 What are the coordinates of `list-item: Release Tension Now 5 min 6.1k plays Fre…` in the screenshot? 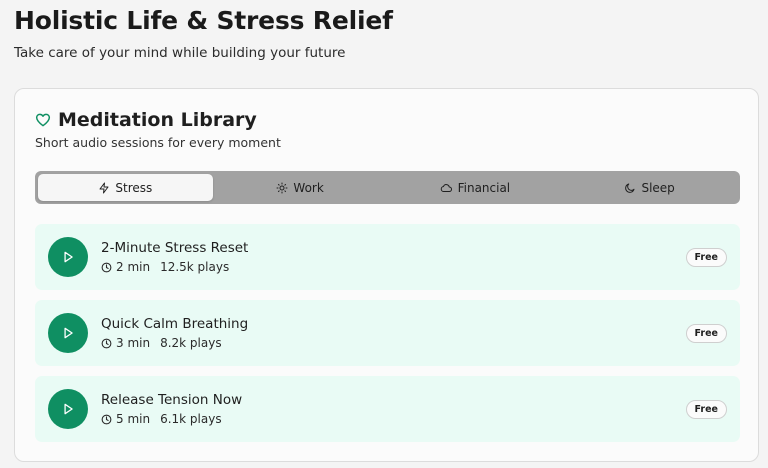 It's located at (387, 409).